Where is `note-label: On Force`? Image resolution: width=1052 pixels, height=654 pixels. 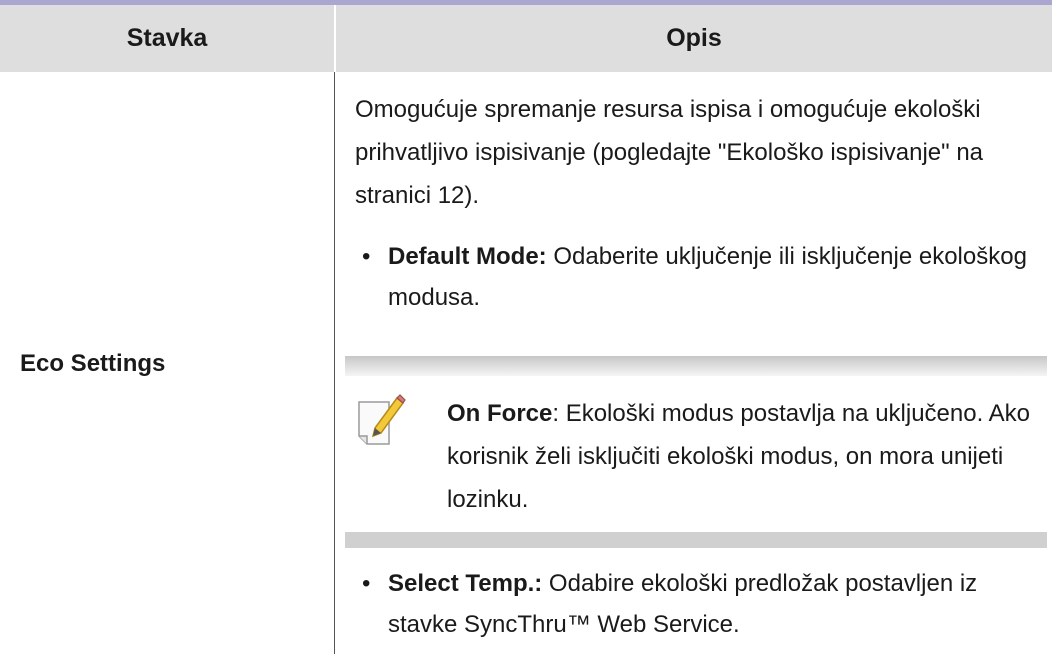
note-label: On Force is located at coordinates (500, 413).